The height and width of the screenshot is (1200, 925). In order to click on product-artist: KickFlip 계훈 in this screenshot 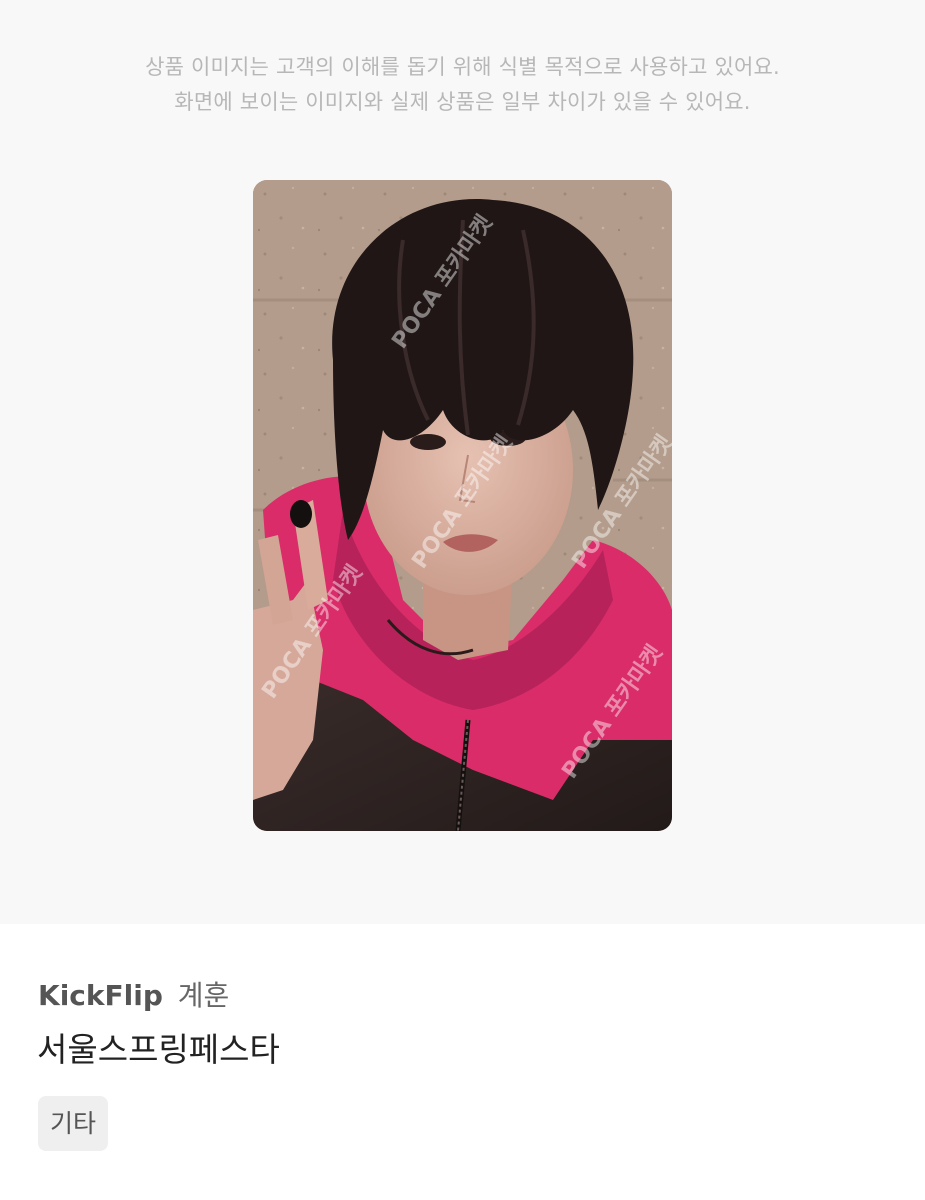, I will do `click(133, 996)`.